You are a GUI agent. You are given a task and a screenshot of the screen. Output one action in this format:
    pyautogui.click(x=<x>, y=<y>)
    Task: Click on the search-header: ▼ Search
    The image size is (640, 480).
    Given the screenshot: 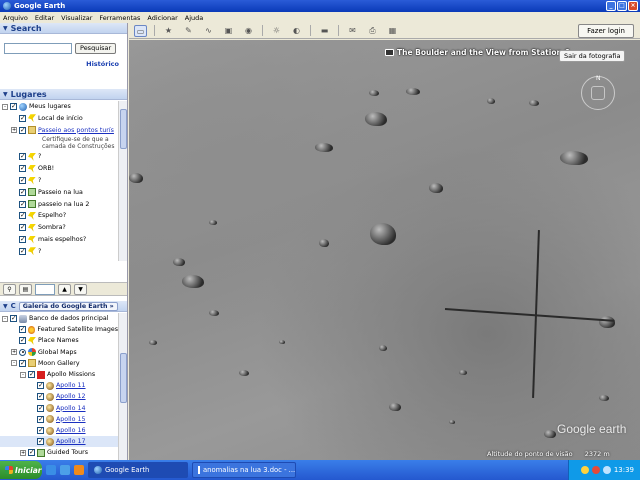 What is the action you would take?
    pyautogui.click(x=63, y=28)
    